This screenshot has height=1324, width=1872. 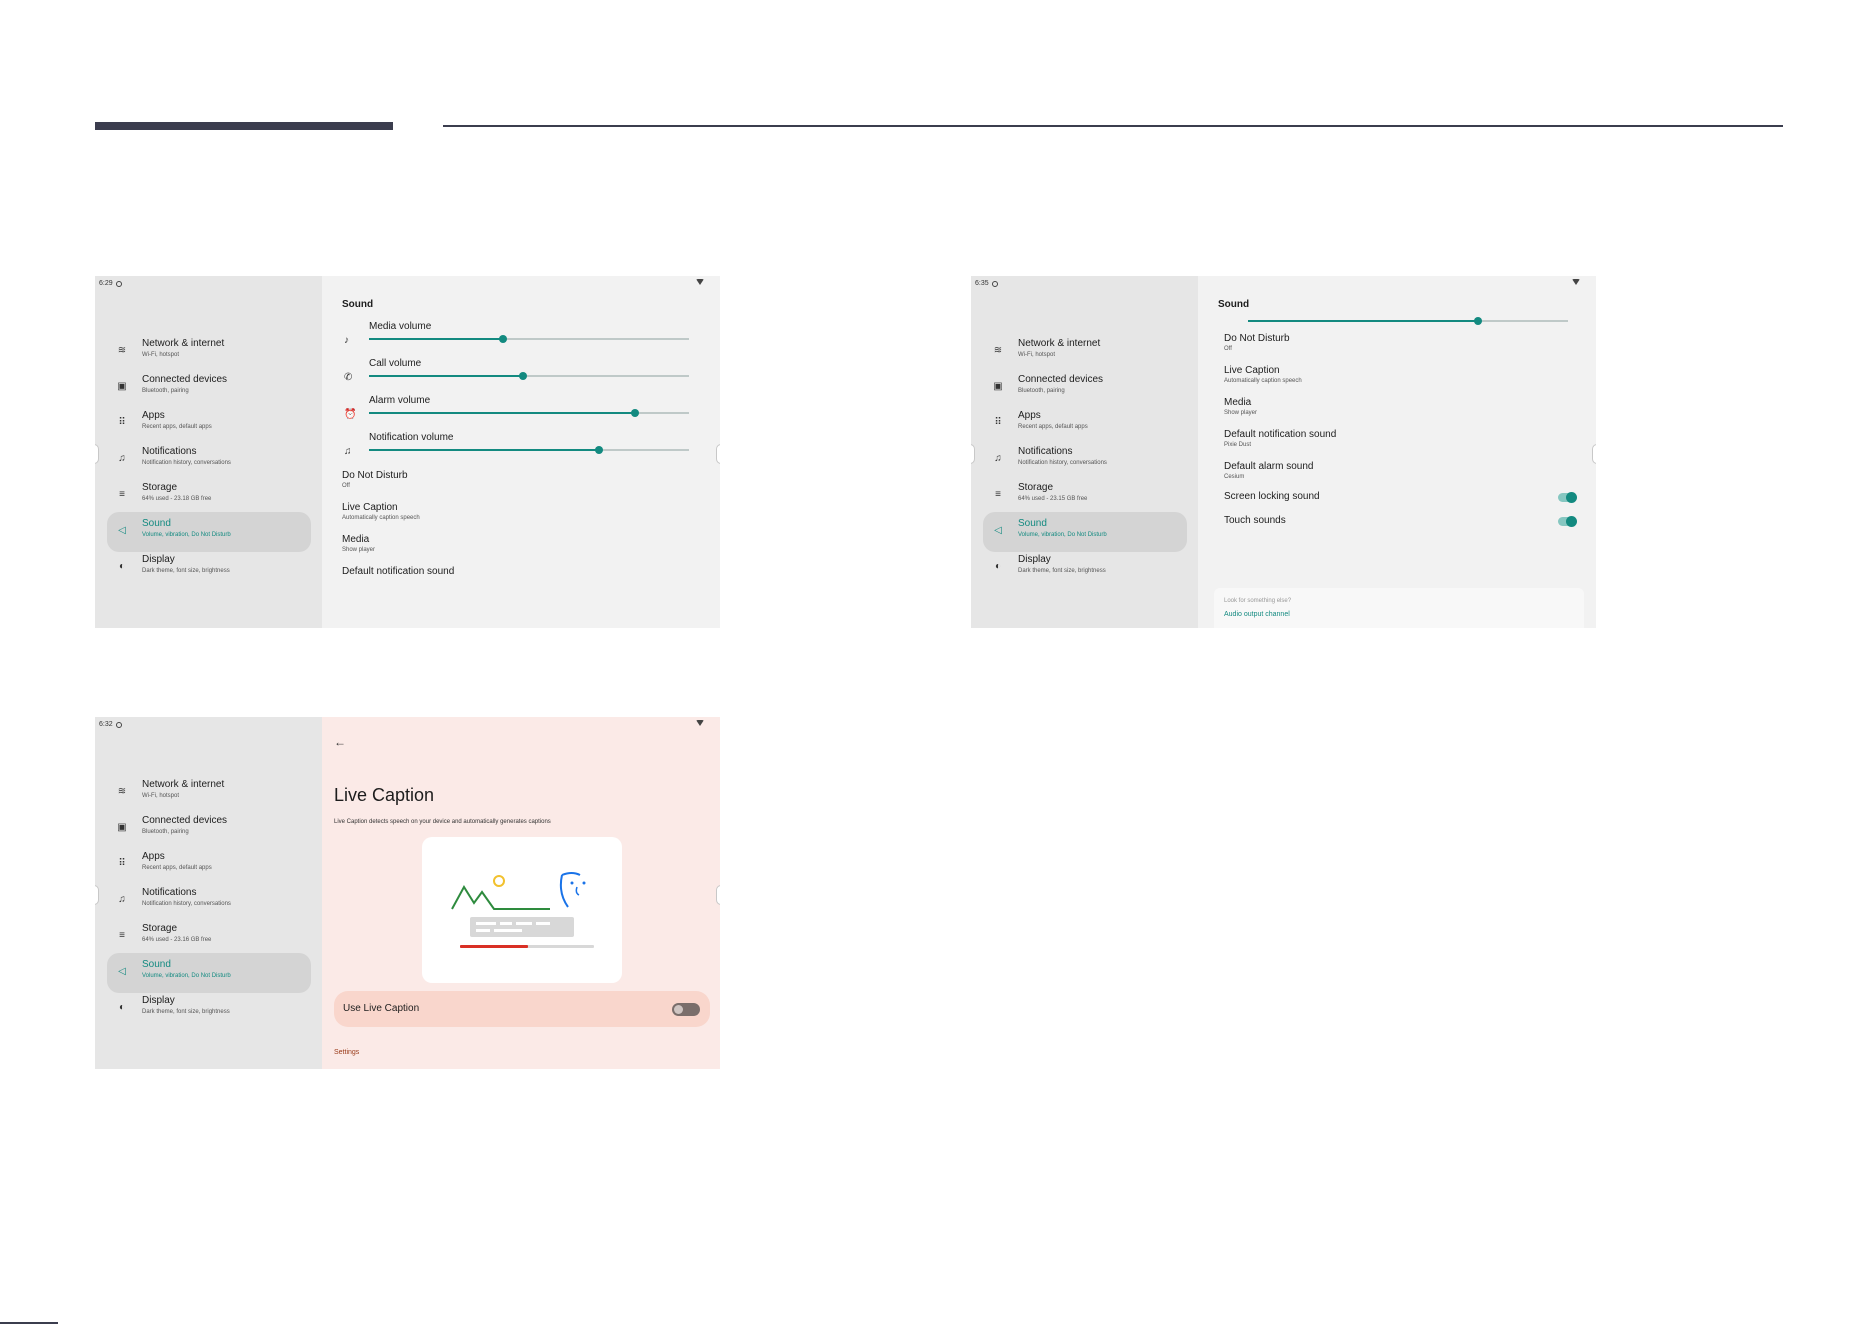 What do you see at coordinates (350, 414) in the screenshot?
I see `alarm-icon: ⏰` at bounding box center [350, 414].